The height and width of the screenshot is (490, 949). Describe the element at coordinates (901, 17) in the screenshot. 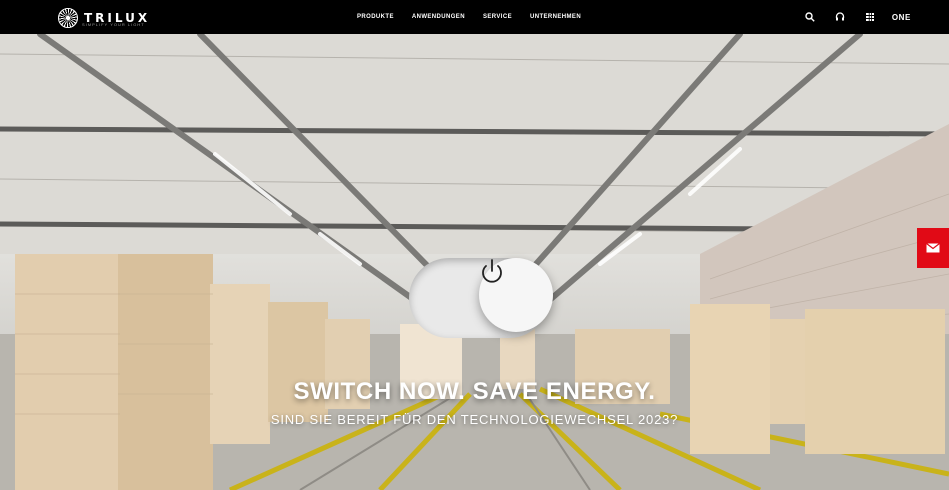

I see `one-login-link: ONE` at that location.